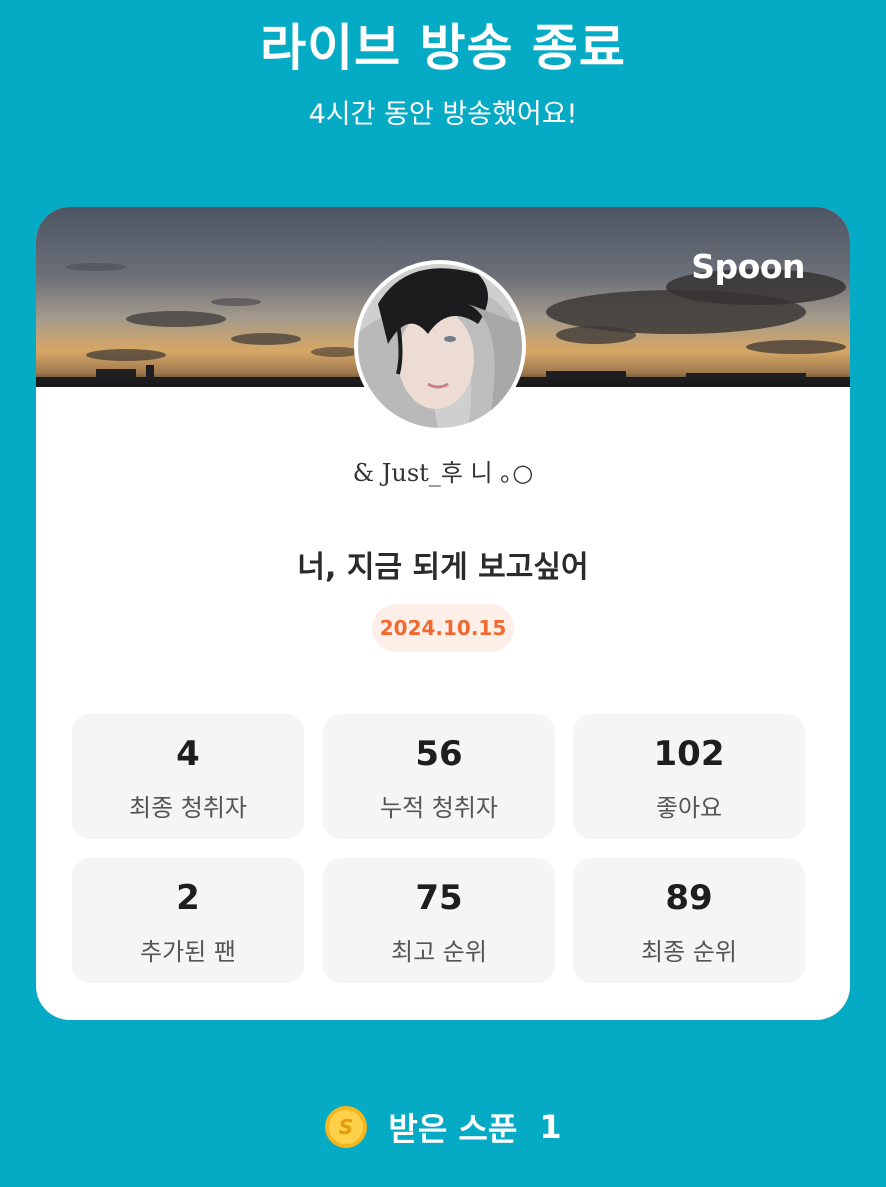  I want to click on received-spoons-count: 1, so click(550, 1127).